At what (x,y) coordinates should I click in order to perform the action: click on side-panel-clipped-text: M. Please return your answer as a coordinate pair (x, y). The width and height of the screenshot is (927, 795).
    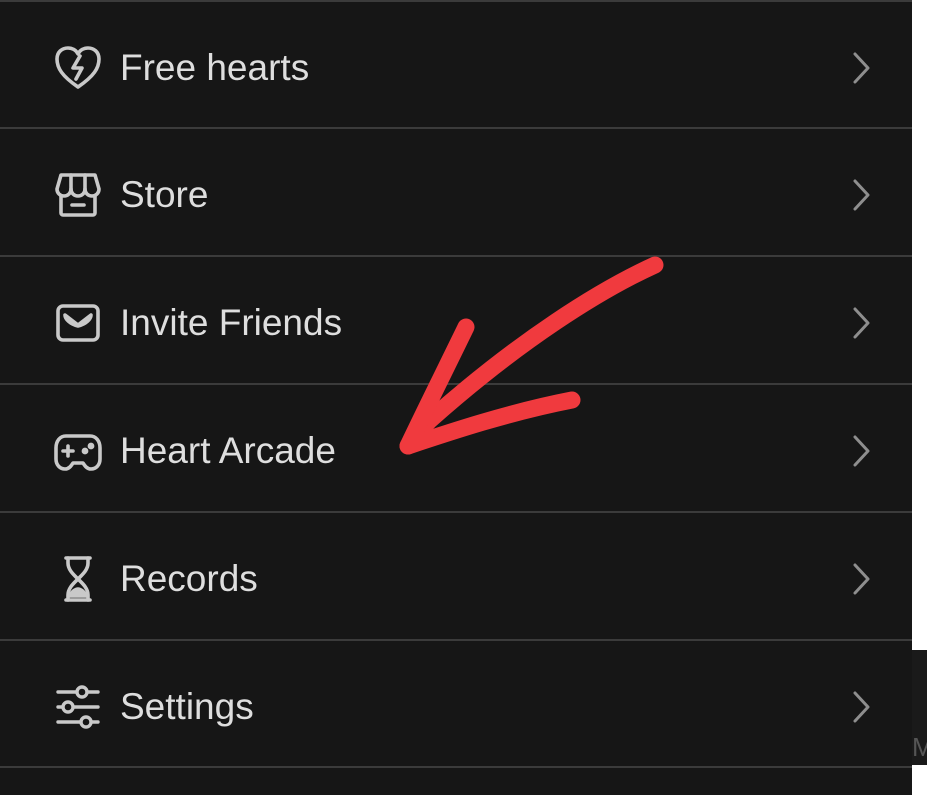
    Looking at the image, I should click on (919, 747).